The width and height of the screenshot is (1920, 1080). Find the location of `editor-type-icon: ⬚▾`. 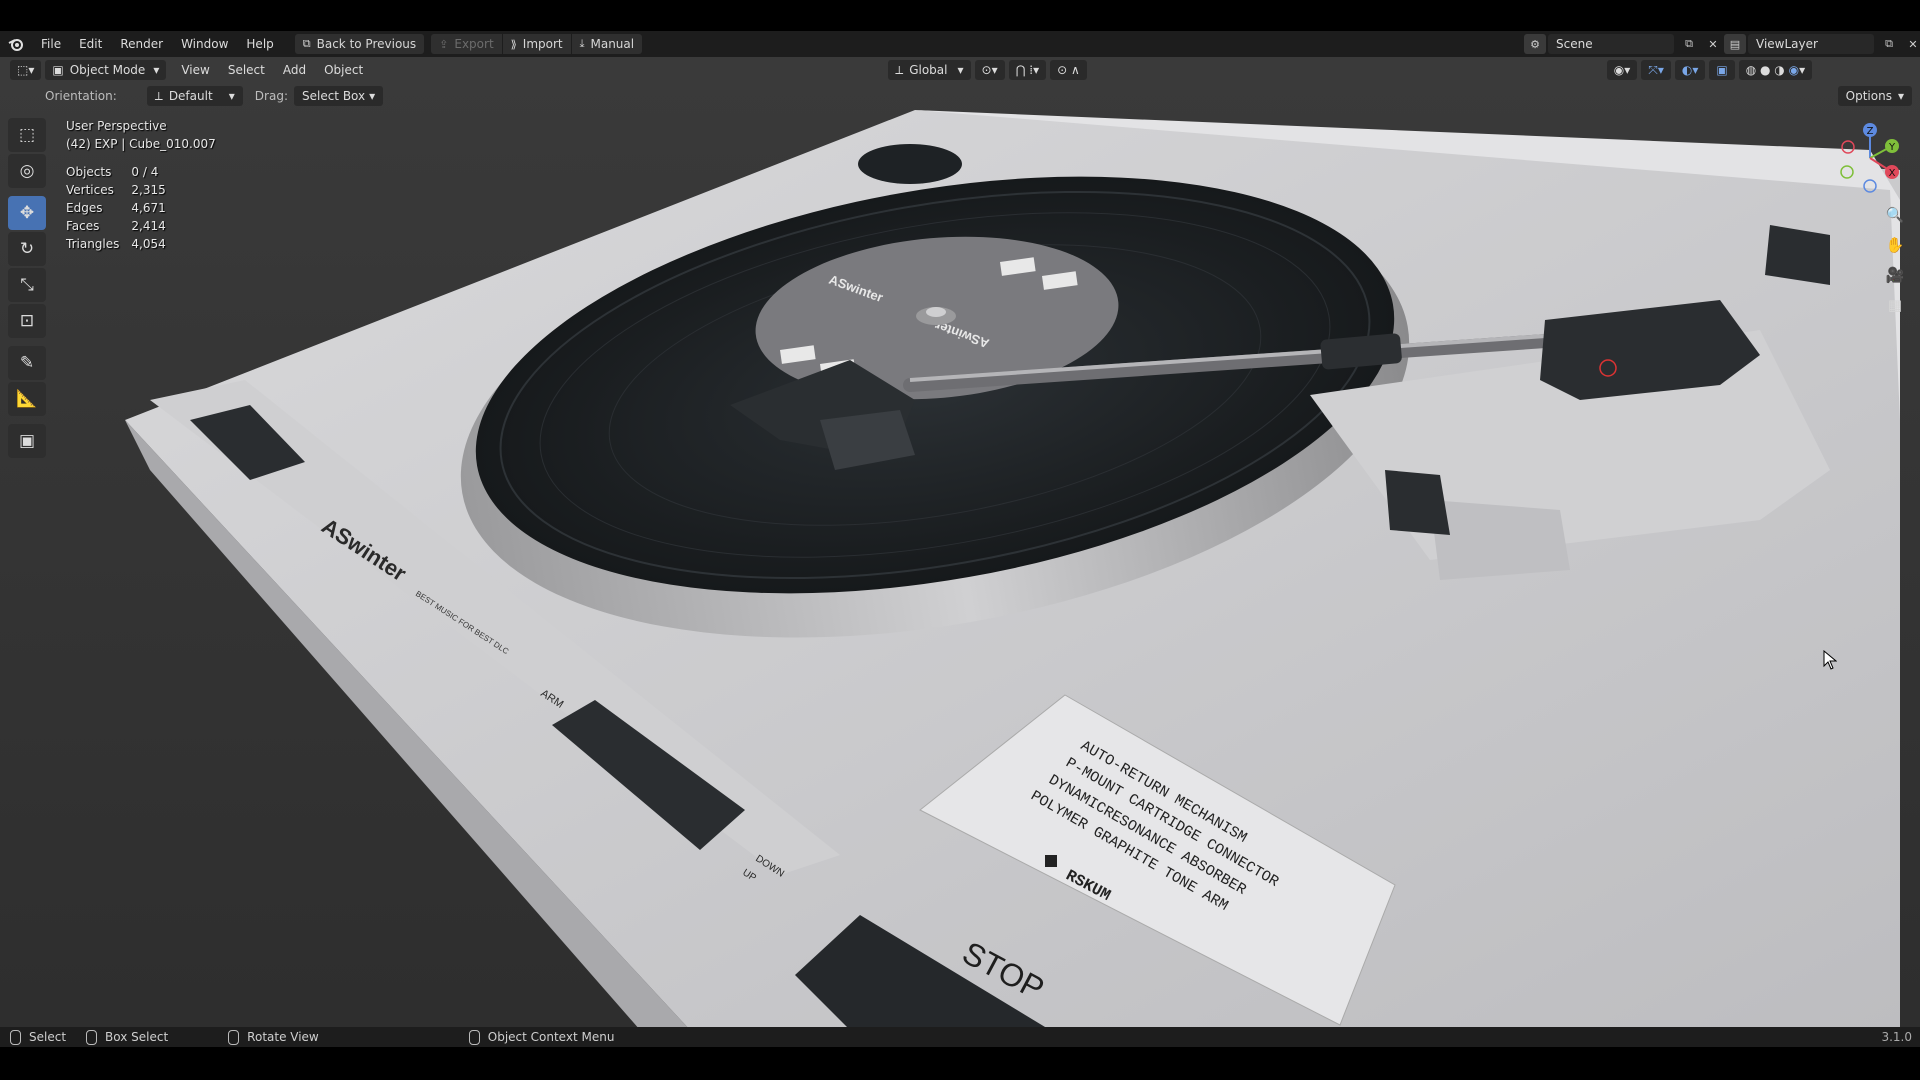

editor-type-icon: ⬚▾ is located at coordinates (26, 70).